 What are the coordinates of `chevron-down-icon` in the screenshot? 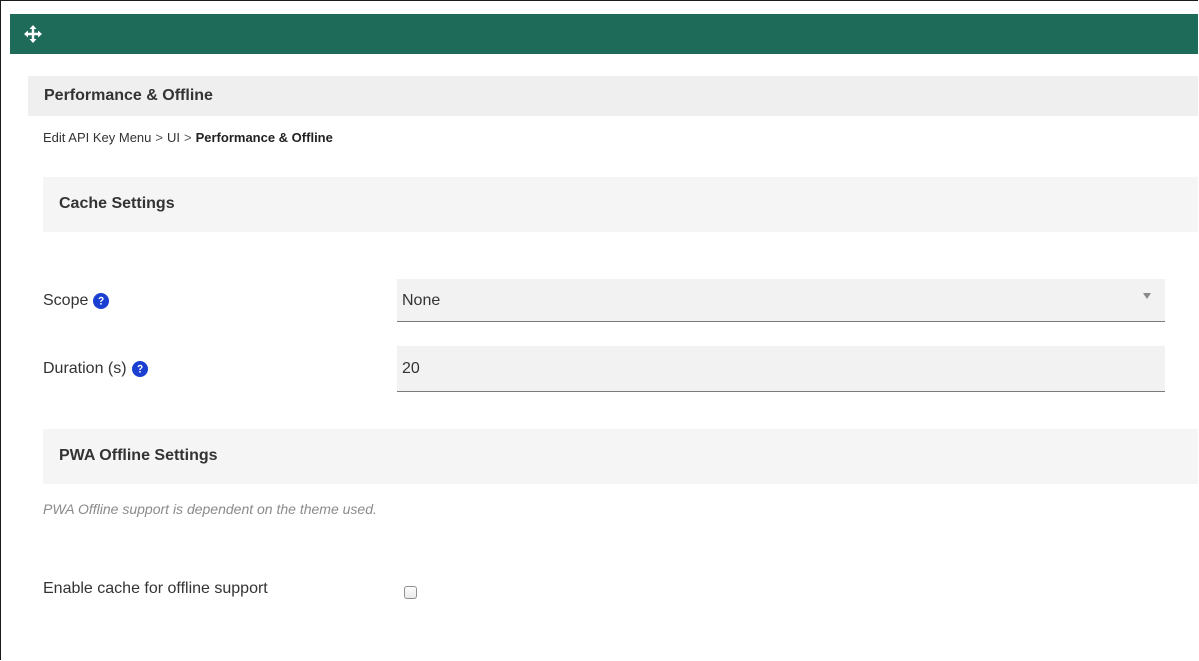 It's located at (1147, 296).